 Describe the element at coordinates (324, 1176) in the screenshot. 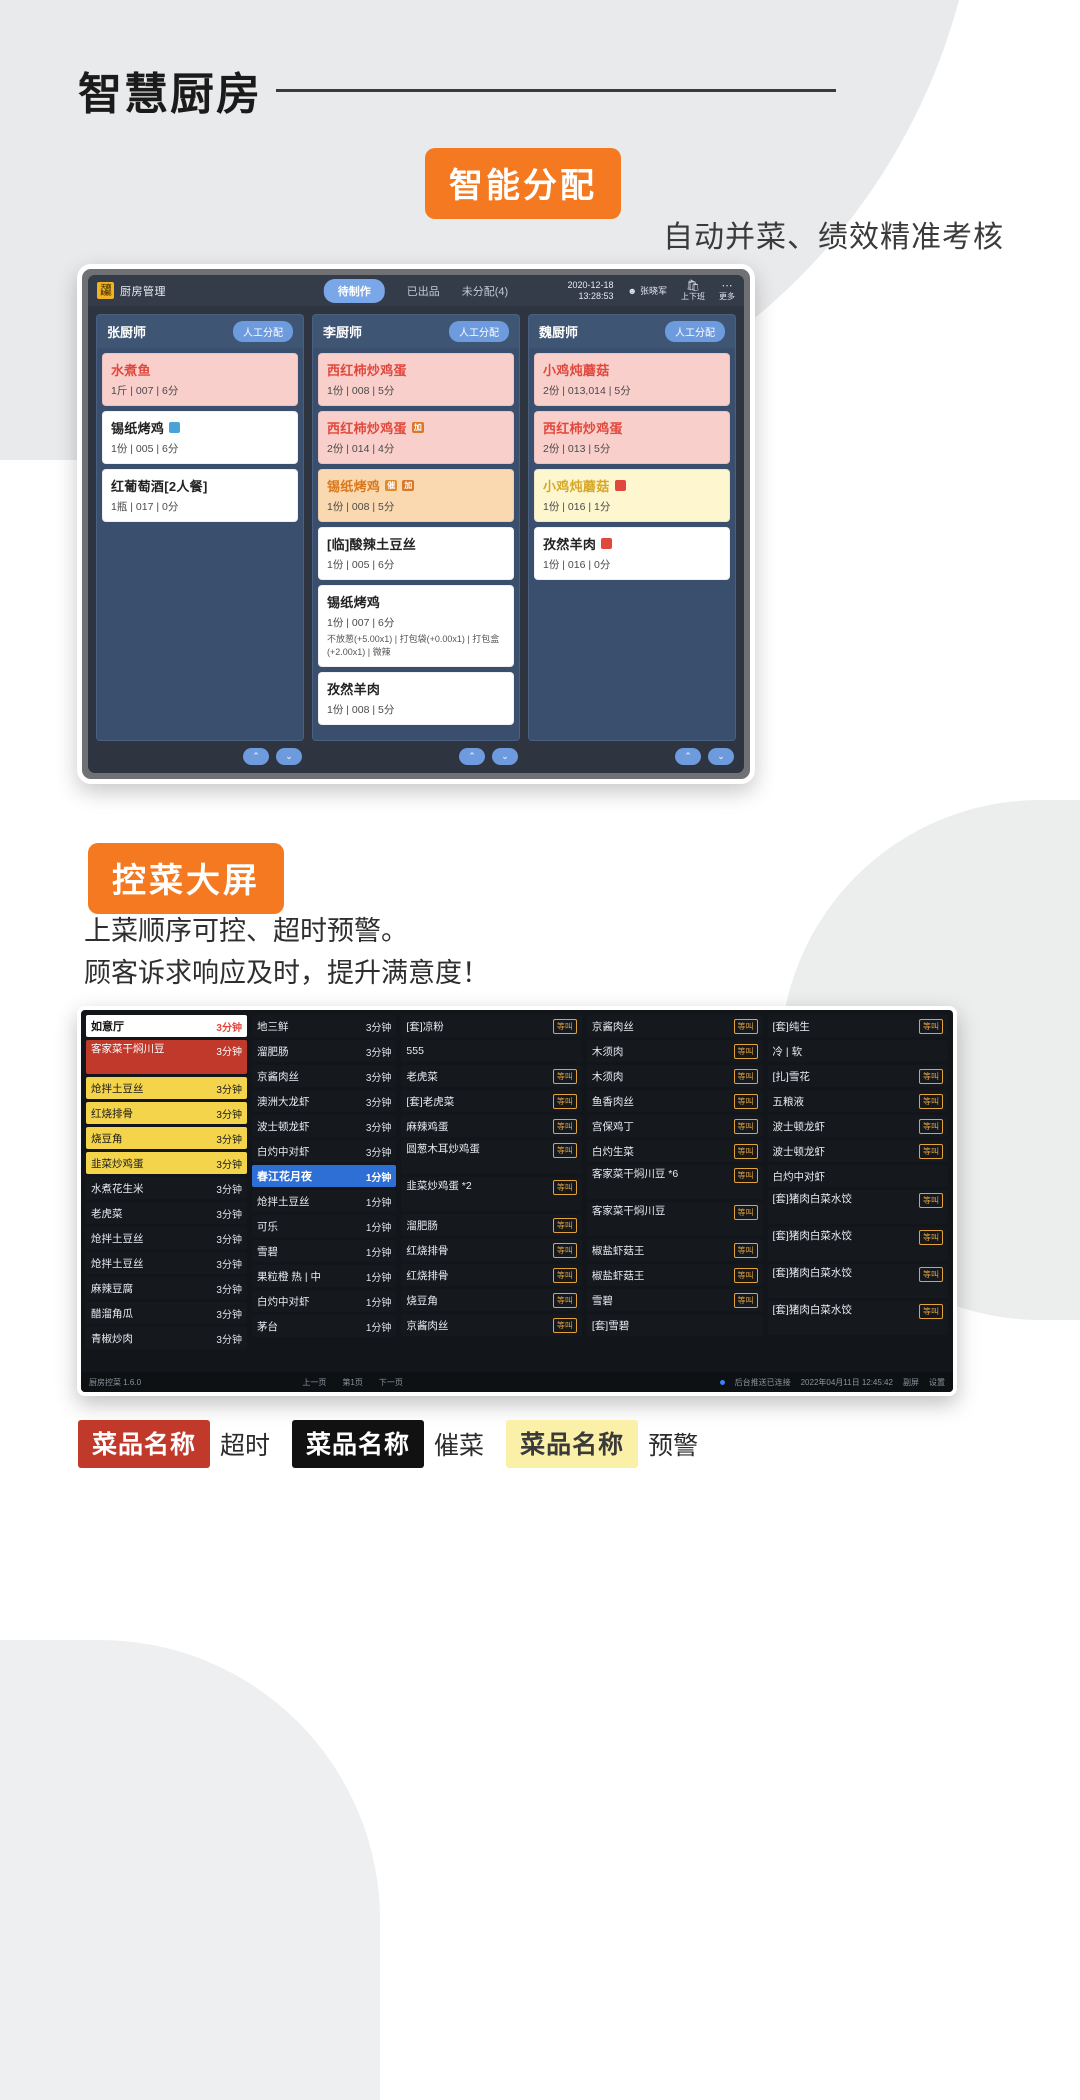

I see `dish-row: 春江花月夜 1分钟` at that location.